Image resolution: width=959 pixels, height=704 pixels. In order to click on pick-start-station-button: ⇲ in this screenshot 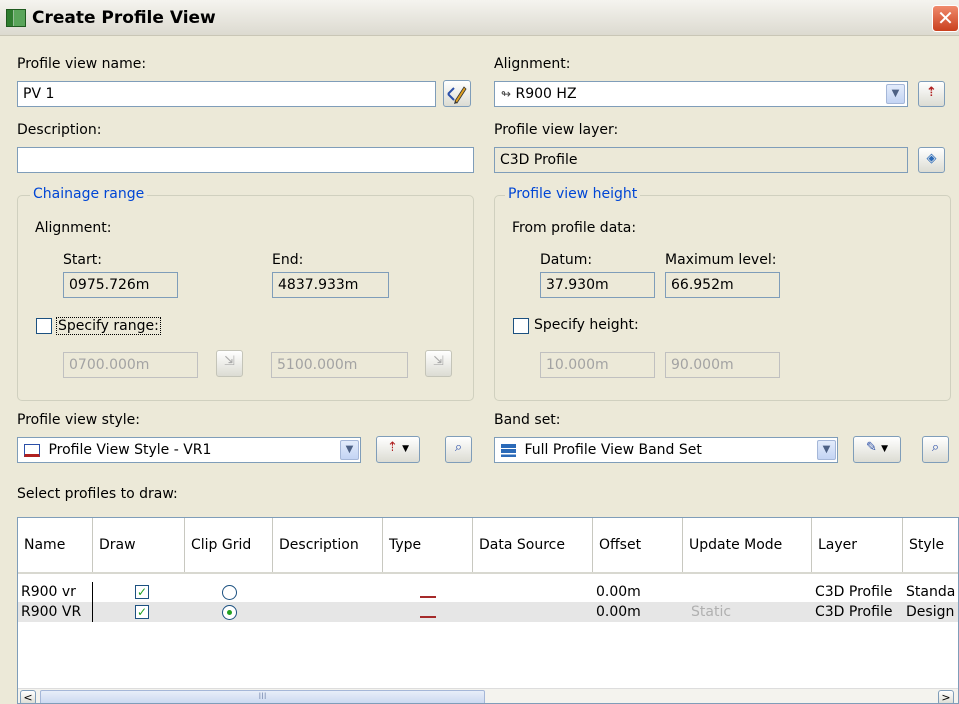, I will do `click(229, 363)`.